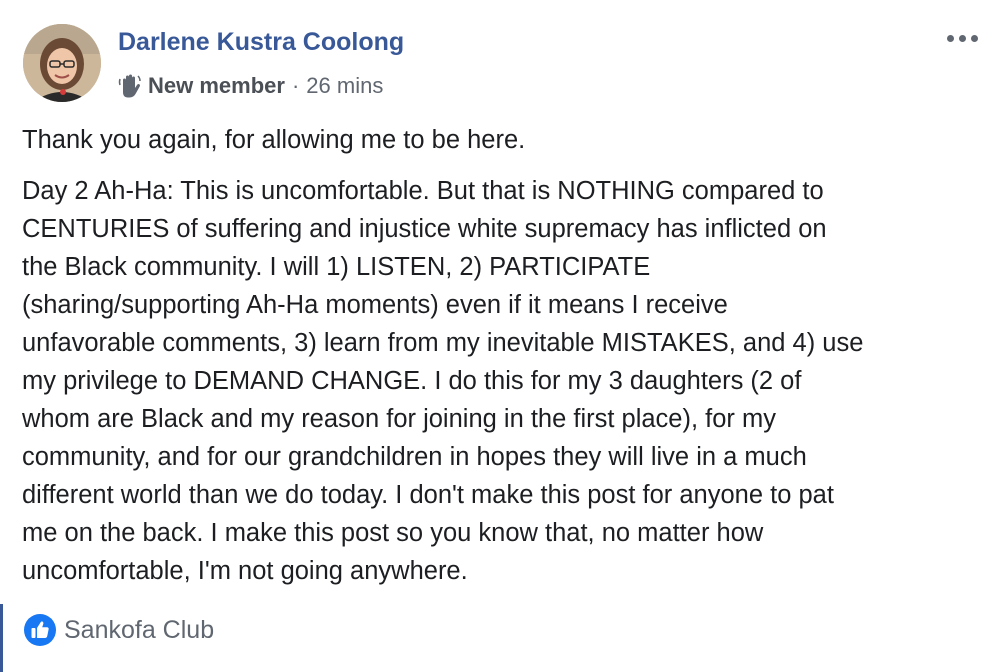 The image size is (998, 672). Describe the element at coordinates (1, 638) in the screenshot. I see `reaction-accent-bar` at that location.